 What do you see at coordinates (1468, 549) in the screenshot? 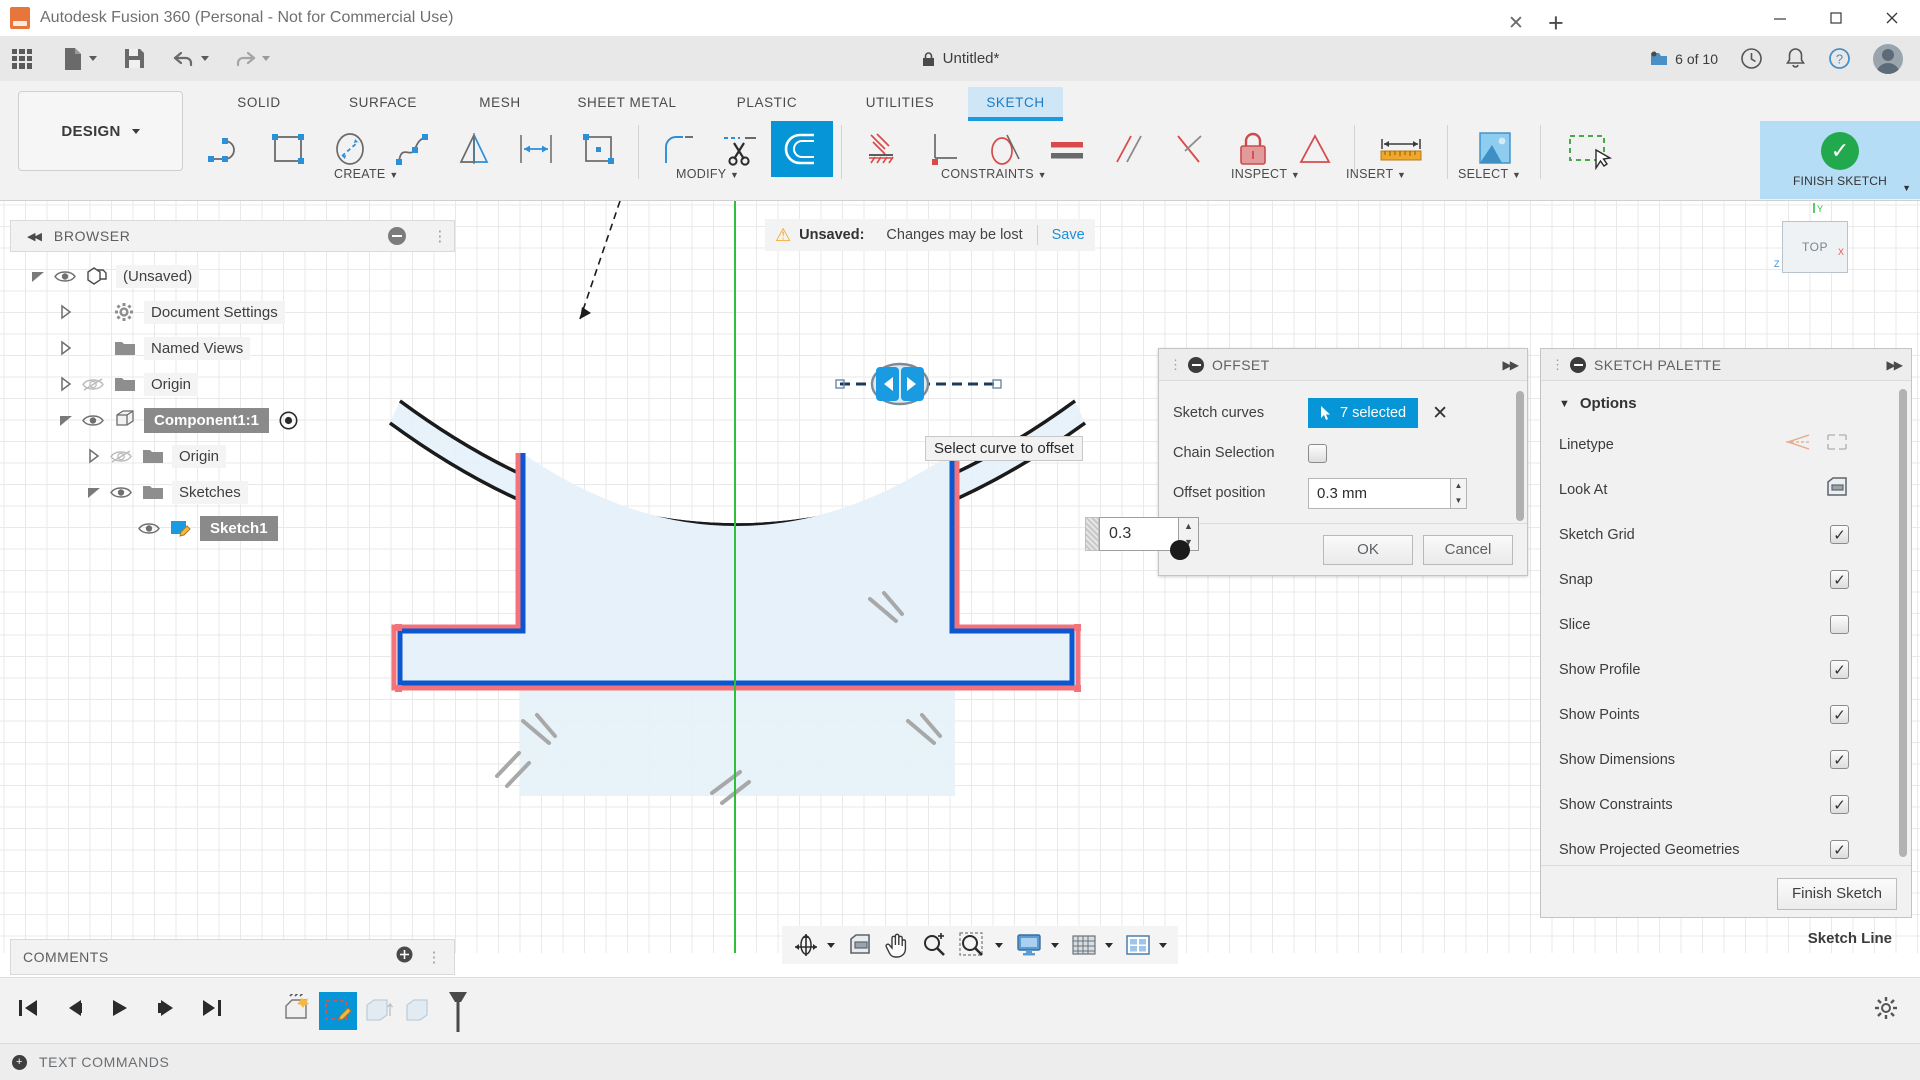
I see `cancel-button: Cancel` at bounding box center [1468, 549].